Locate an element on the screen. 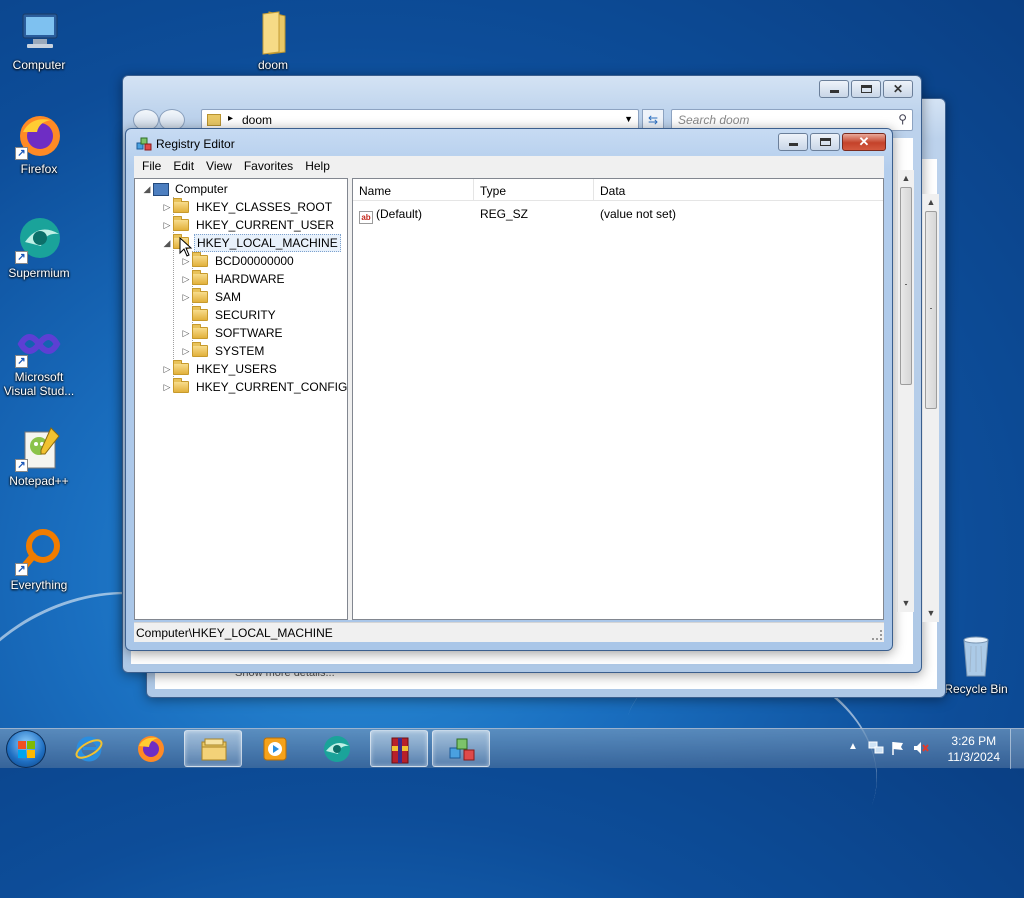  registry-editor-app-icon is located at coordinates (144, 144).